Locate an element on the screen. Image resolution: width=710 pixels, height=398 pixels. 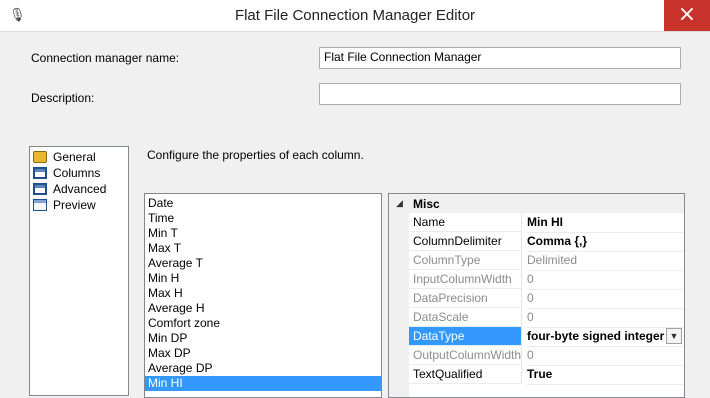
nav-item-label: Columns is located at coordinates (77, 173).